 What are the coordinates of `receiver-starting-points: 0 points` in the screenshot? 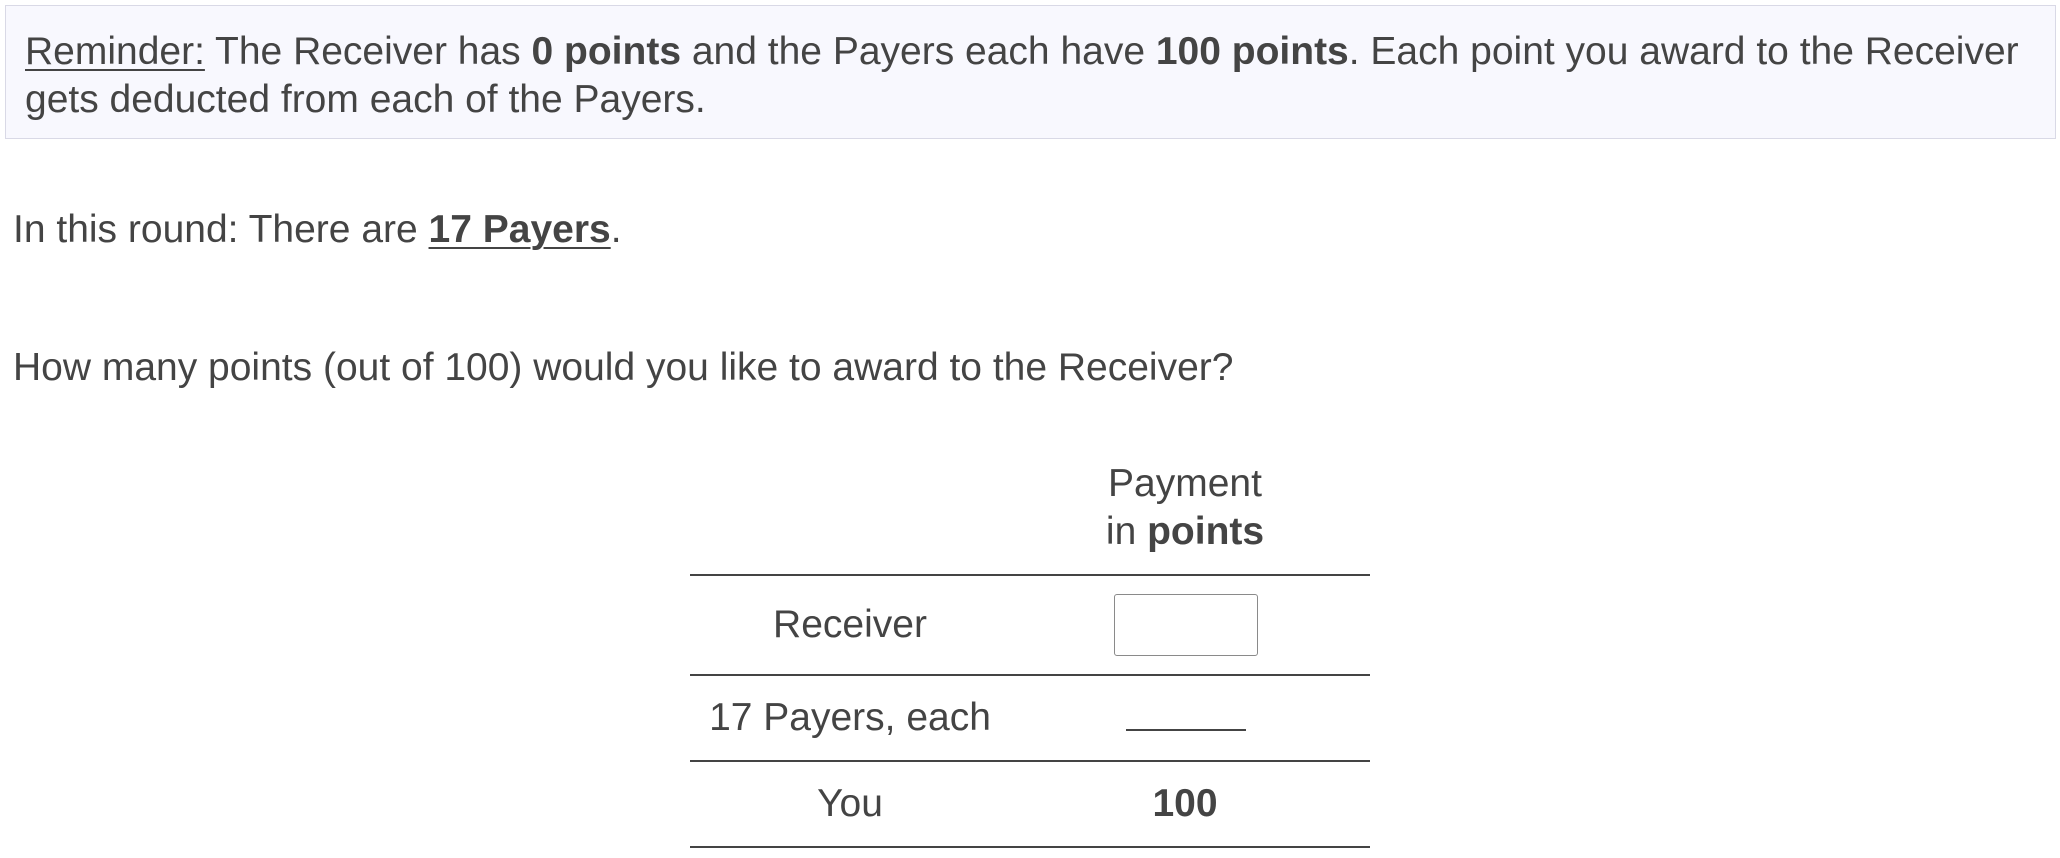 It's located at (606, 51).